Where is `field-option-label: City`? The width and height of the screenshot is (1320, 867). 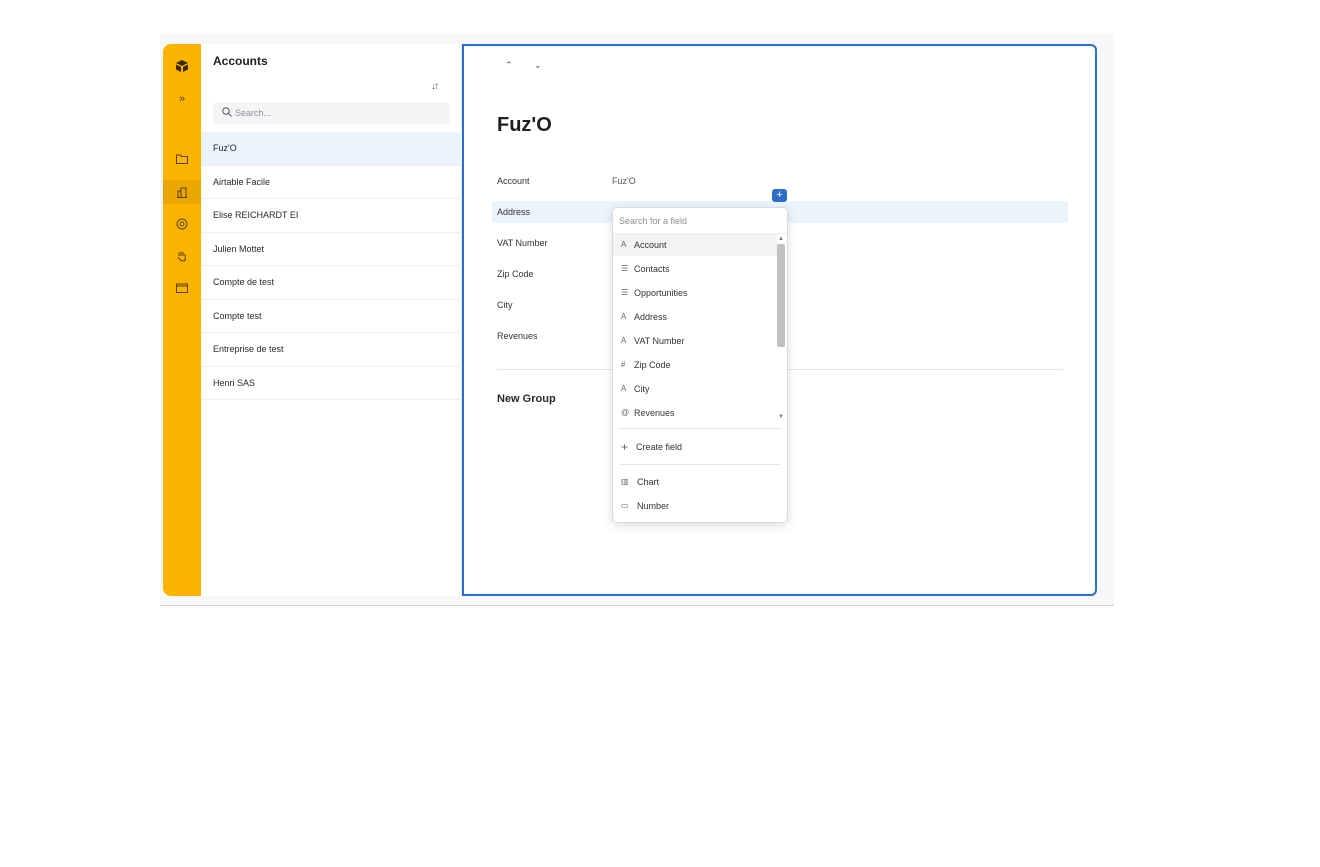
field-option-label: City is located at coordinates (642, 388).